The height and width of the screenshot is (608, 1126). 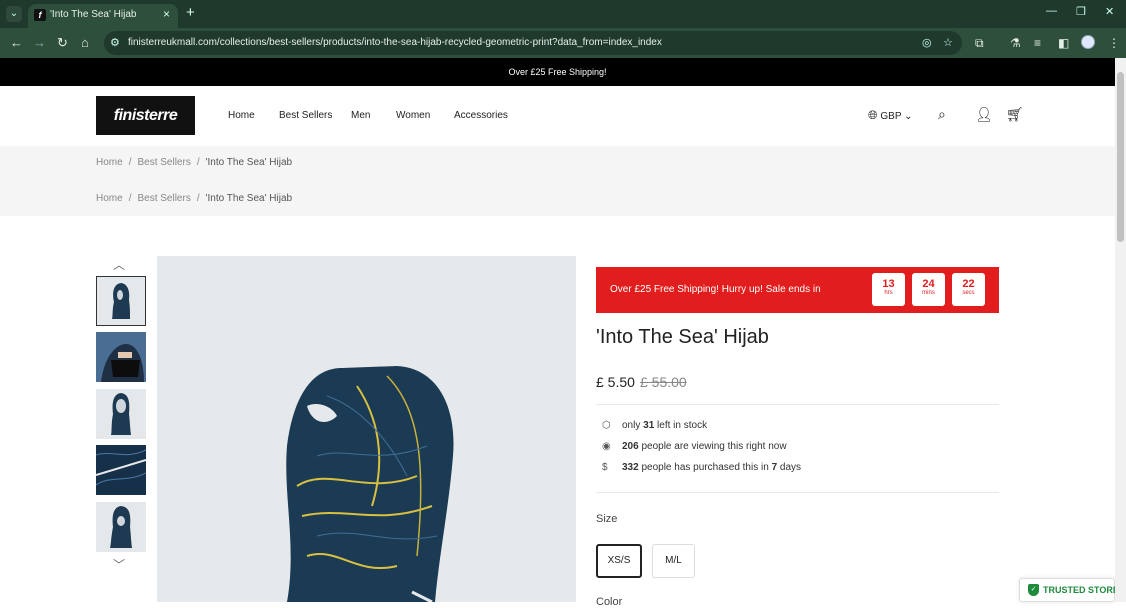 What do you see at coordinates (241, 115) in the screenshot?
I see `nav-home: Home` at bounding box center [241, 115].